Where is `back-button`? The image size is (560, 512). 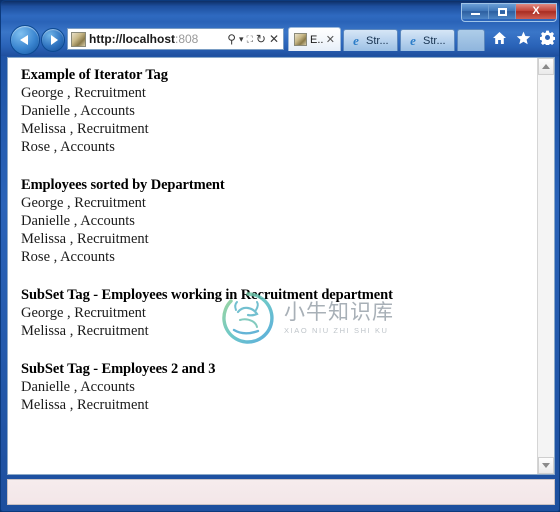 back-button is located at coordinates (25, 40).